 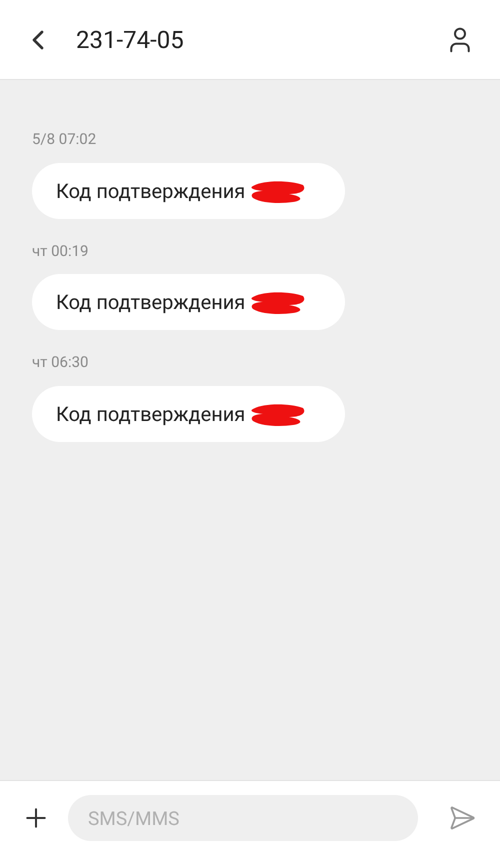 I want to click on message-time: чт 00:19, so click(x=60, y=251).